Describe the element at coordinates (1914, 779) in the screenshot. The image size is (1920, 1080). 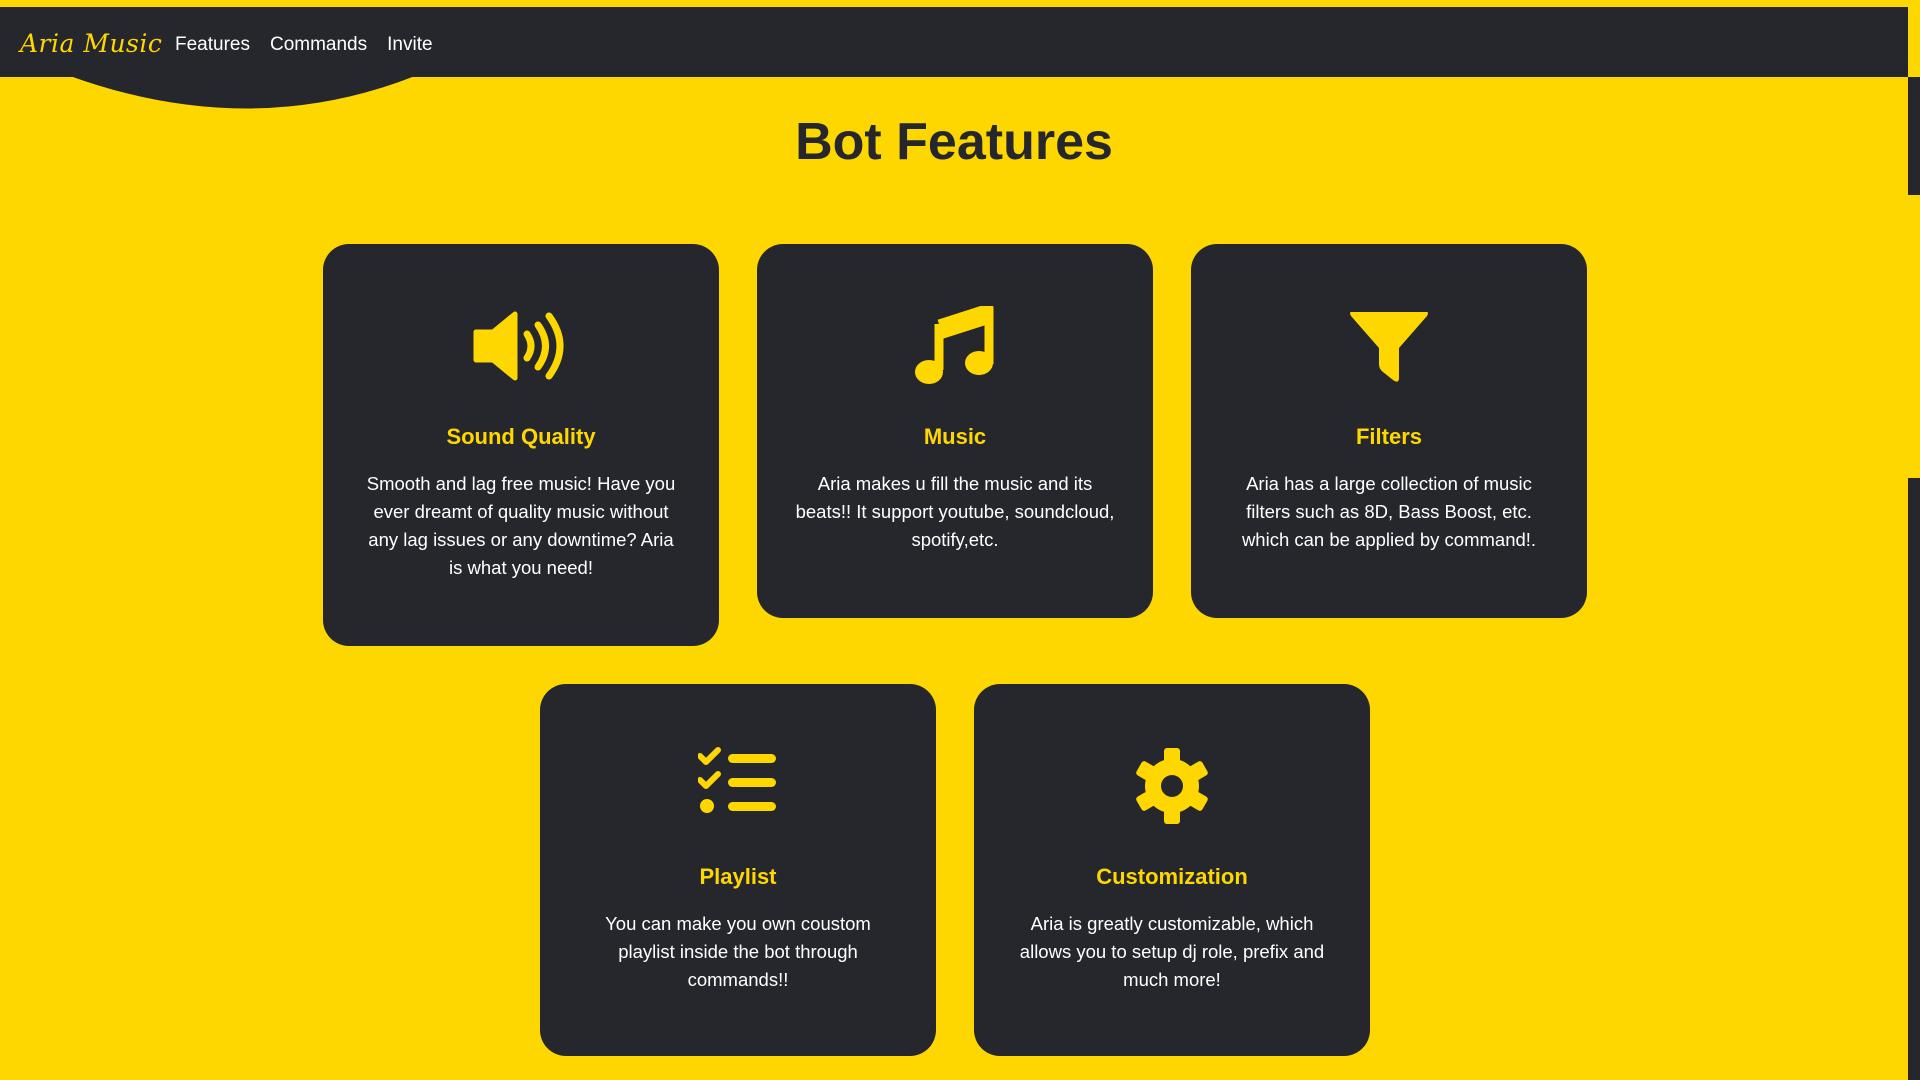
I see `scrollbar-segment-bottom` at that location.